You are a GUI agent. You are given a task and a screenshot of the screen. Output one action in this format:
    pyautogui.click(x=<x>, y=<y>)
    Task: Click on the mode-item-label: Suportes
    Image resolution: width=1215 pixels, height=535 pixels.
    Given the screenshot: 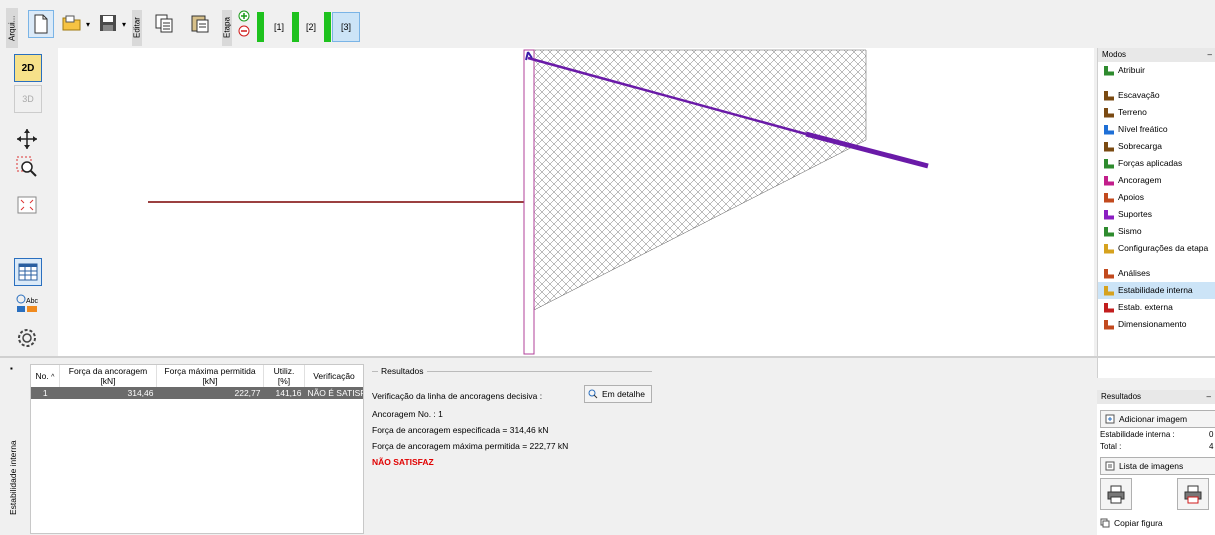 What is the action you would take?
    pyautogui.click(x=1135, y=214)
    